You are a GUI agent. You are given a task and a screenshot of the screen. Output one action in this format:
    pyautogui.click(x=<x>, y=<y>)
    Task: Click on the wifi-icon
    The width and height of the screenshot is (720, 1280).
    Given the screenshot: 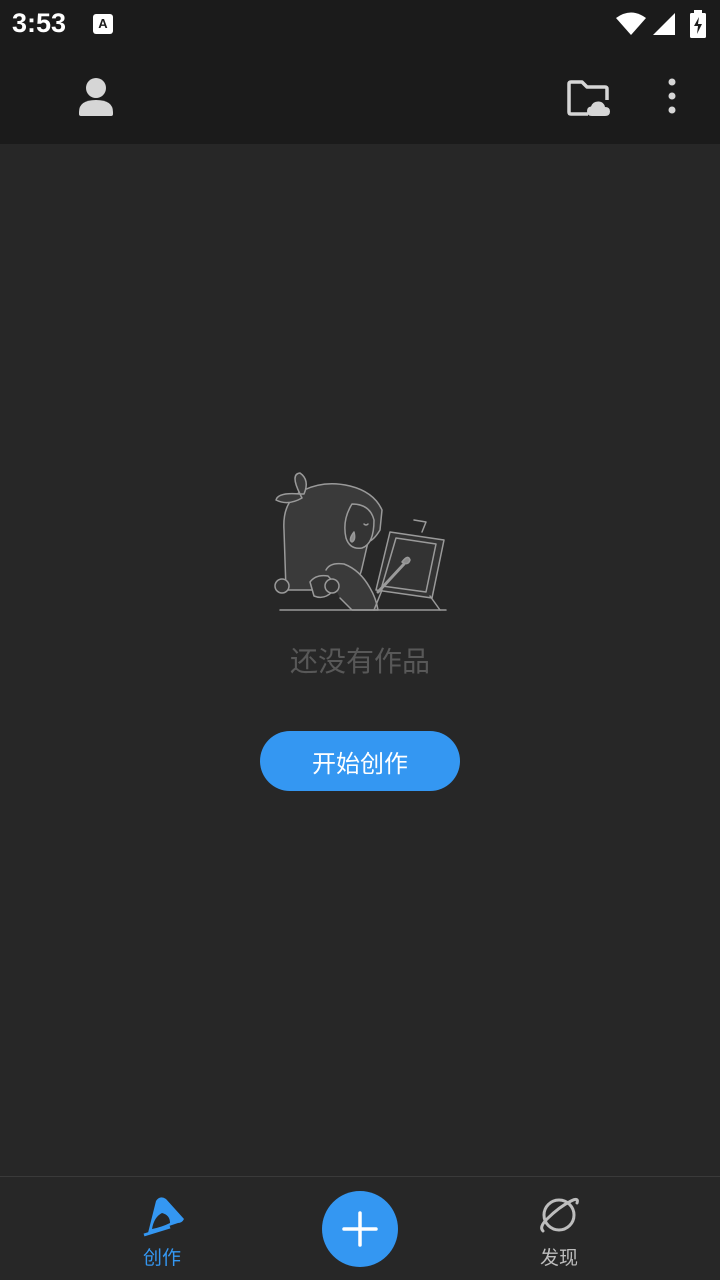 What is the action you would take?
    pyautogui.click(x=631, y=23)
    